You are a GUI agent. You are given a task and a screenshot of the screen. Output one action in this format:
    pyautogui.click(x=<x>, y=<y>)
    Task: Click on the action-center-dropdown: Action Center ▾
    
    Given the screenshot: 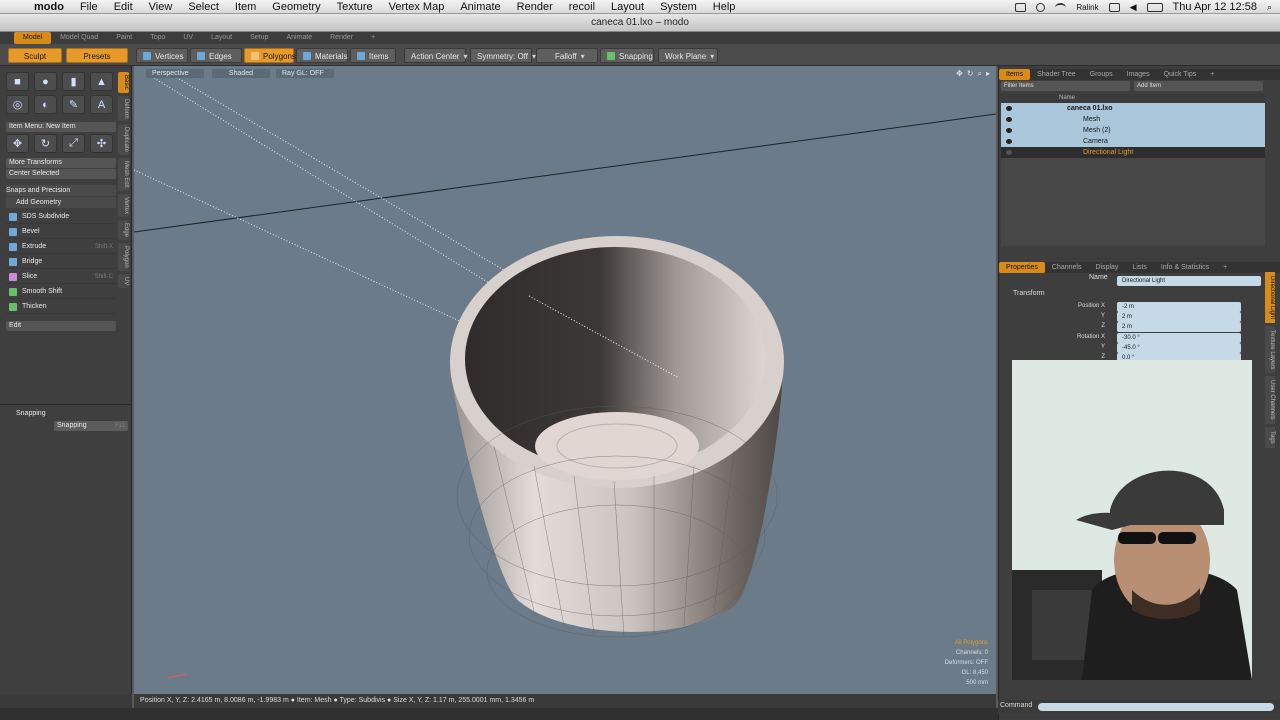 What is the action you would take?
    pyautogui.click(x=435, y=55)
    